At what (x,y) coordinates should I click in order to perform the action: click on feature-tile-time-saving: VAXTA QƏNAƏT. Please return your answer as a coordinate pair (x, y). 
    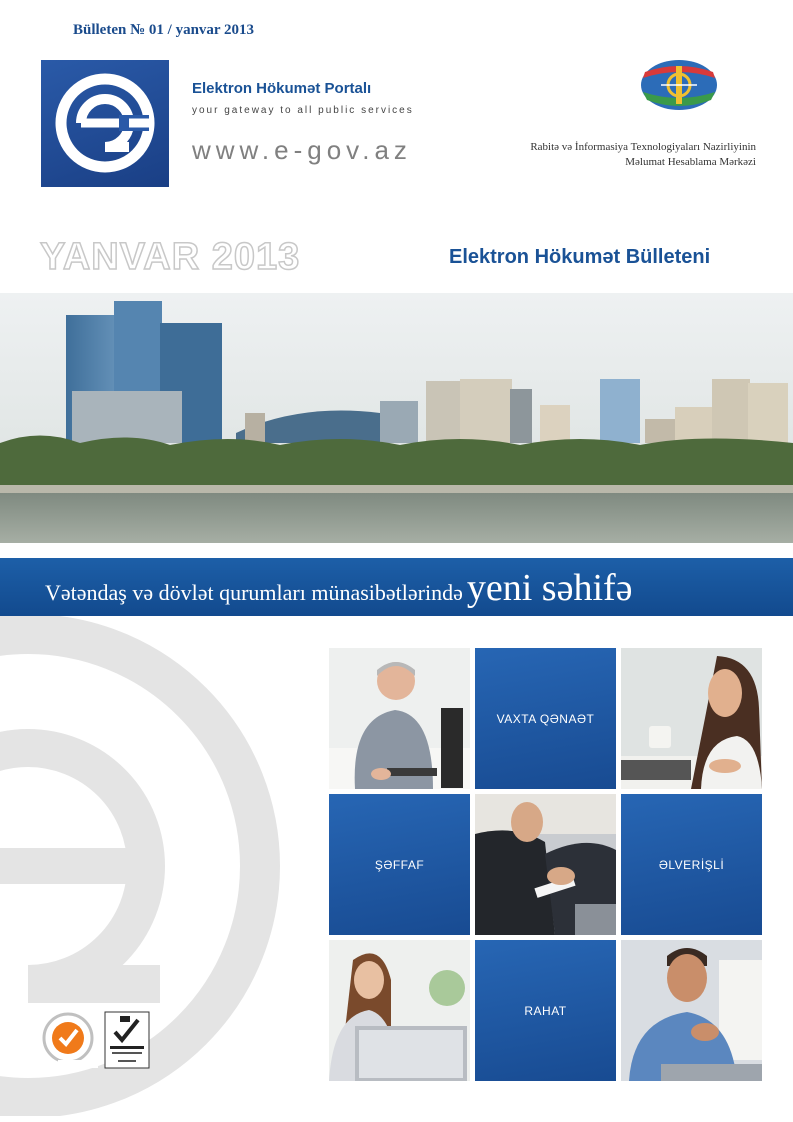
    Looking at the image, I should click on (545, 718).